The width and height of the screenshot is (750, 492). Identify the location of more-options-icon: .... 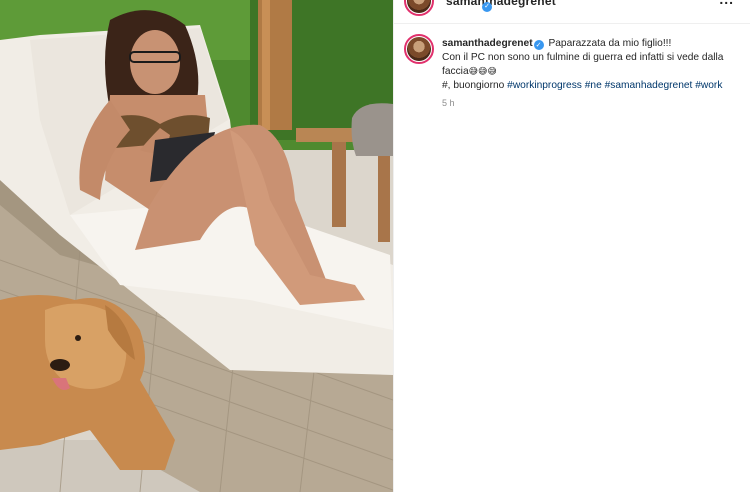
(726, 3).